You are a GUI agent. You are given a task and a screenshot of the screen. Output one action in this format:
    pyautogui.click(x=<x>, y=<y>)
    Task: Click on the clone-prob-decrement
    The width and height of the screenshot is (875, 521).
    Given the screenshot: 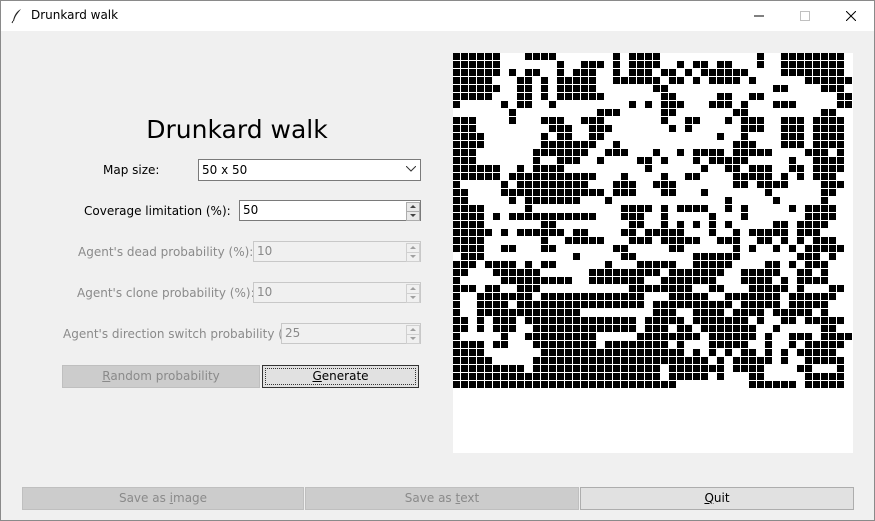 What is the action you would take?
    pyautogui.click(x=413, y=298)
    